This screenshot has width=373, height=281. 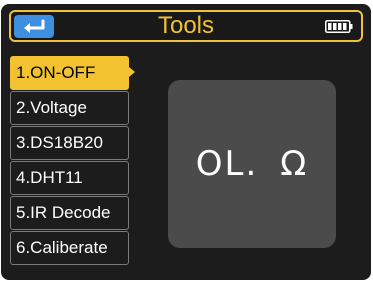 What do you see at coordinates (227, 164) in the screenshot?
I see `reading-value: OL.` at bounding box center [227, 164].